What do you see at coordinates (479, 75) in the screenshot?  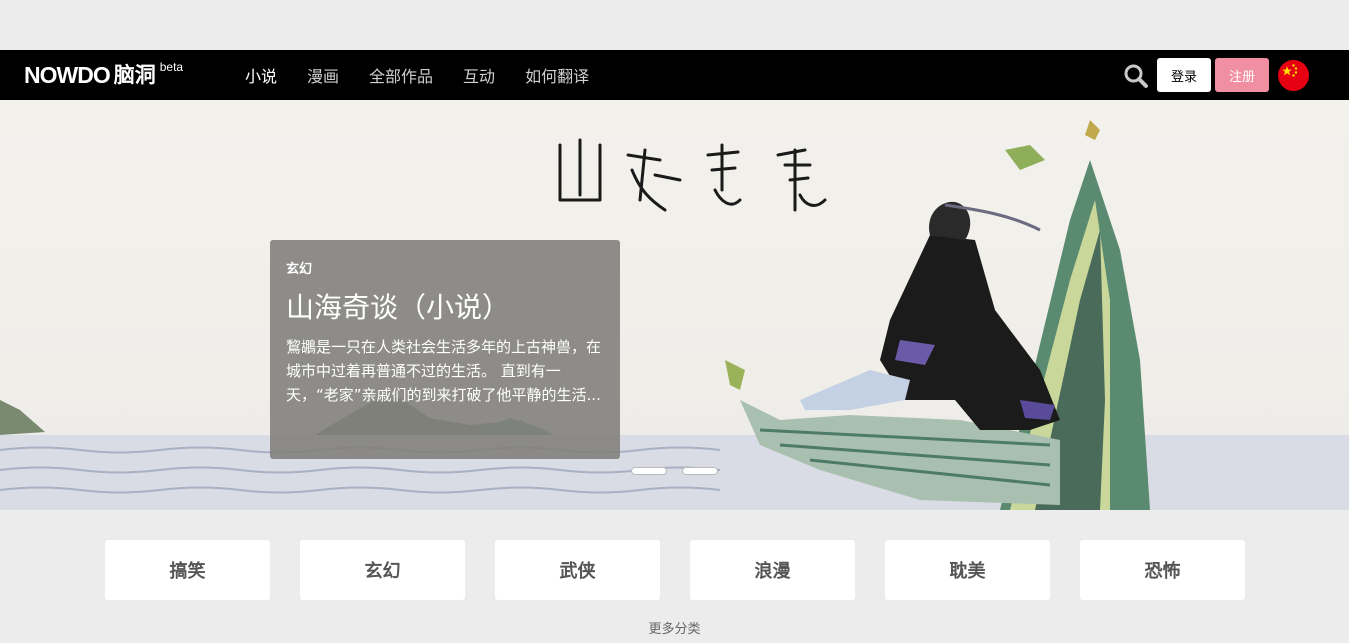 I see `nav-link-interactive: 互动` at bounding box center [479, 75].